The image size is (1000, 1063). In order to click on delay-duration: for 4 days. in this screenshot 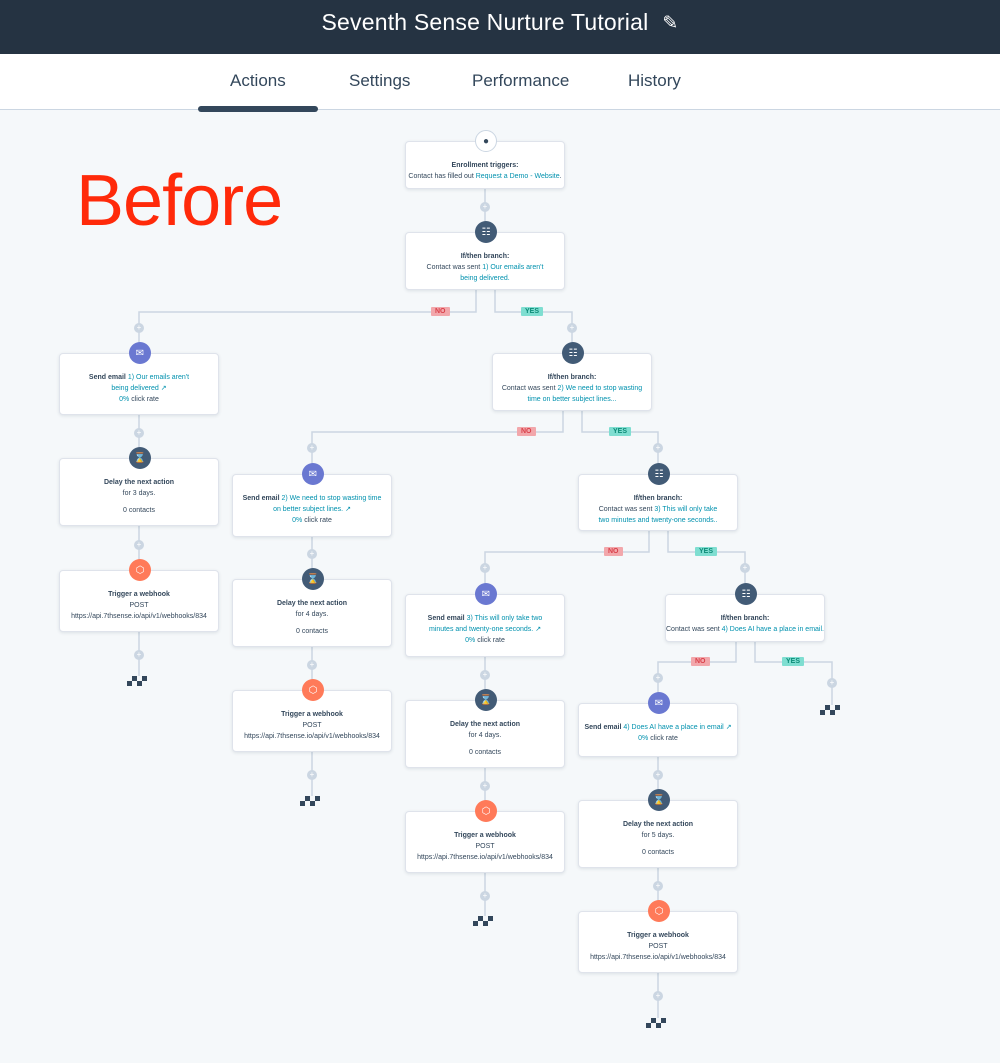, I will do `click(485, 735)`.